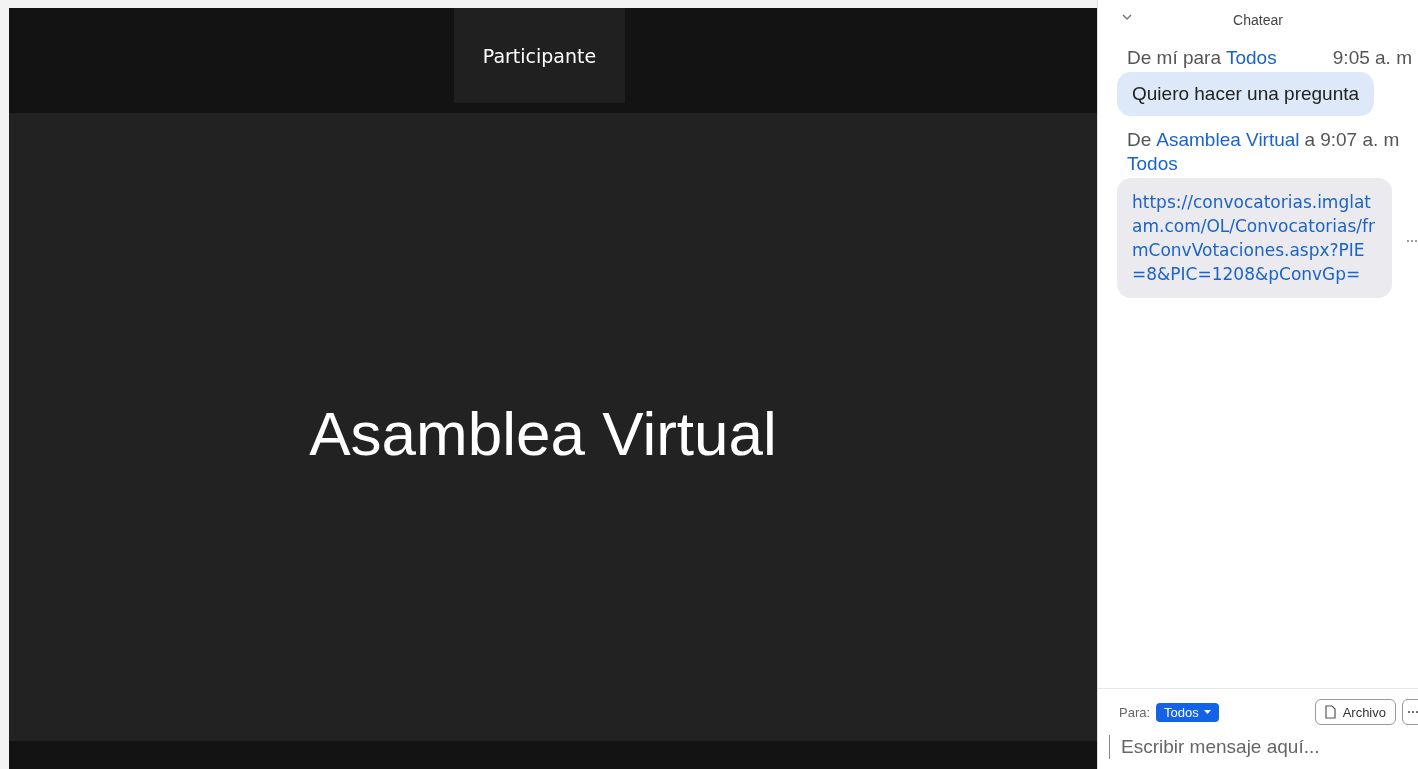 The image size is (1418, 769). I want to click on chat-title: Chatear, so click(1258, 20).